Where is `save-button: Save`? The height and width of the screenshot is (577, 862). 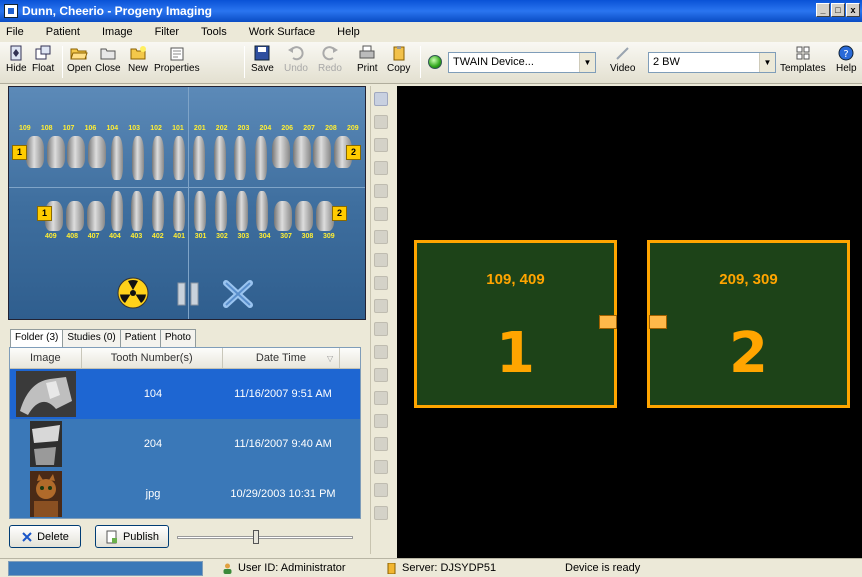 save-button: Save is located at coordinates (262, 59).